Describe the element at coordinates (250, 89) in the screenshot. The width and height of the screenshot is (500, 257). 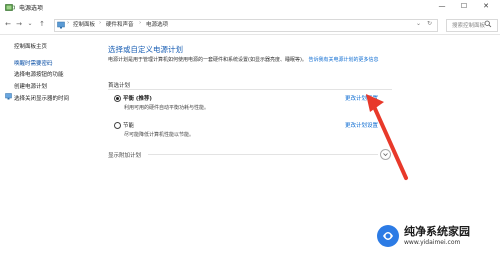
I see `section-divider` at that location.